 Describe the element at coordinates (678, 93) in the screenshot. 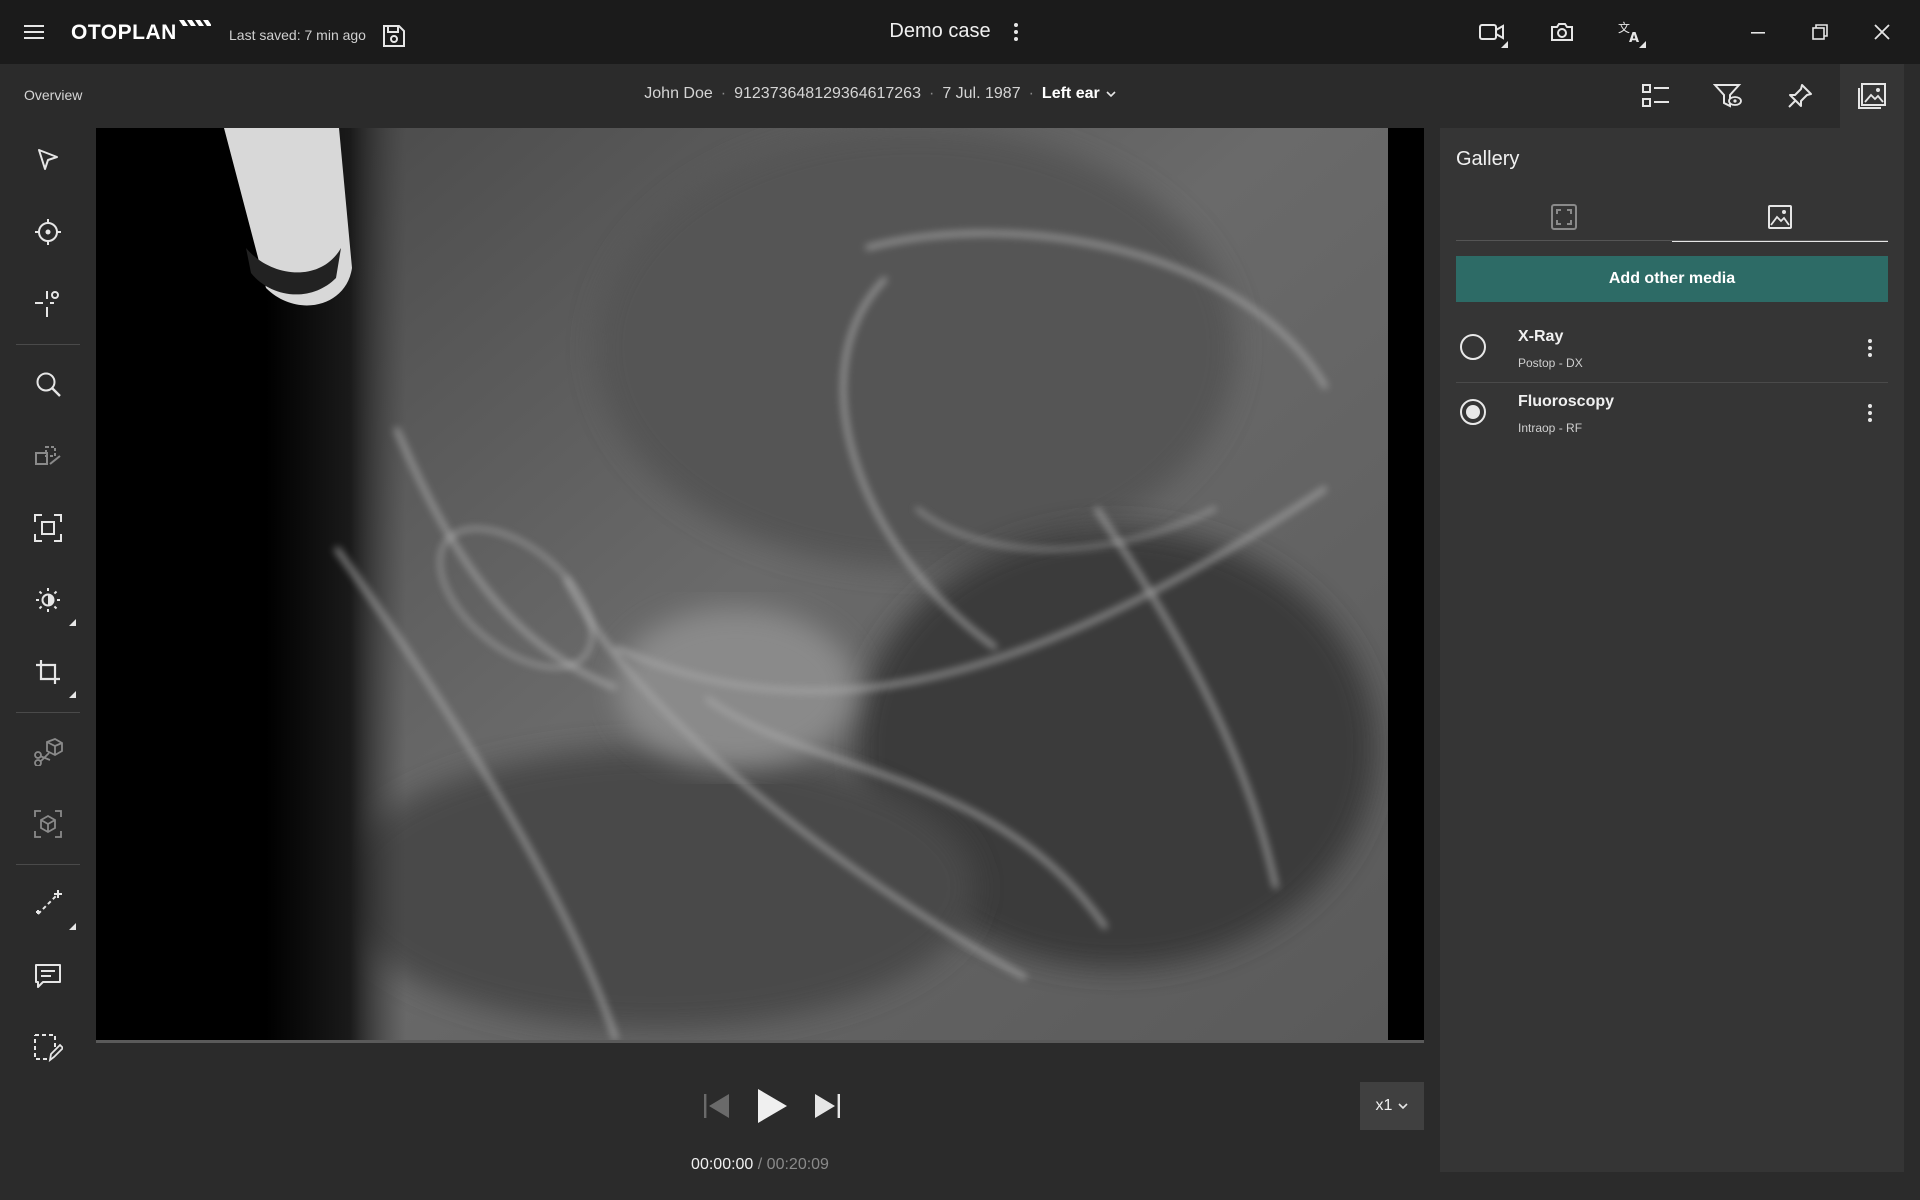

I see `patient-name: John Doe` at that location.